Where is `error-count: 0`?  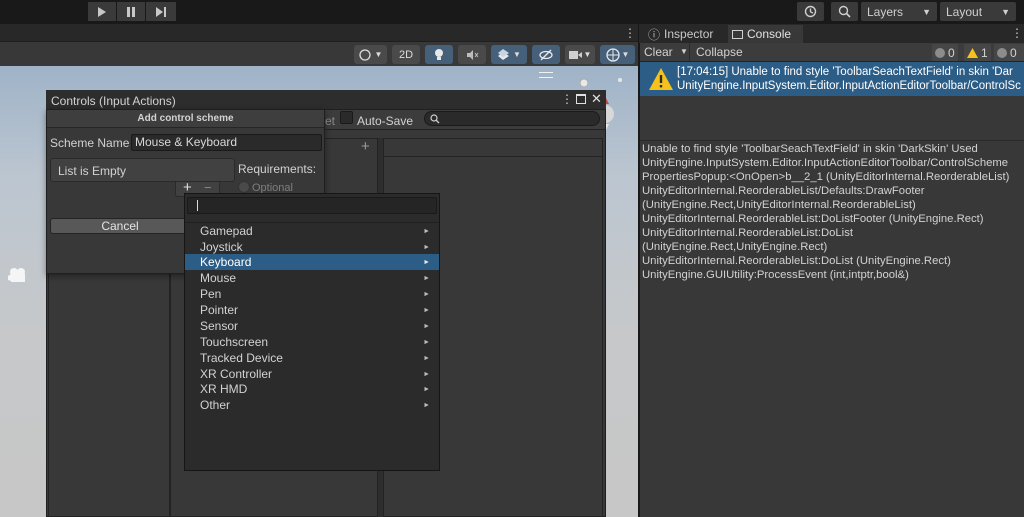 error-count: 0 is located at coordinates (1013, 52).